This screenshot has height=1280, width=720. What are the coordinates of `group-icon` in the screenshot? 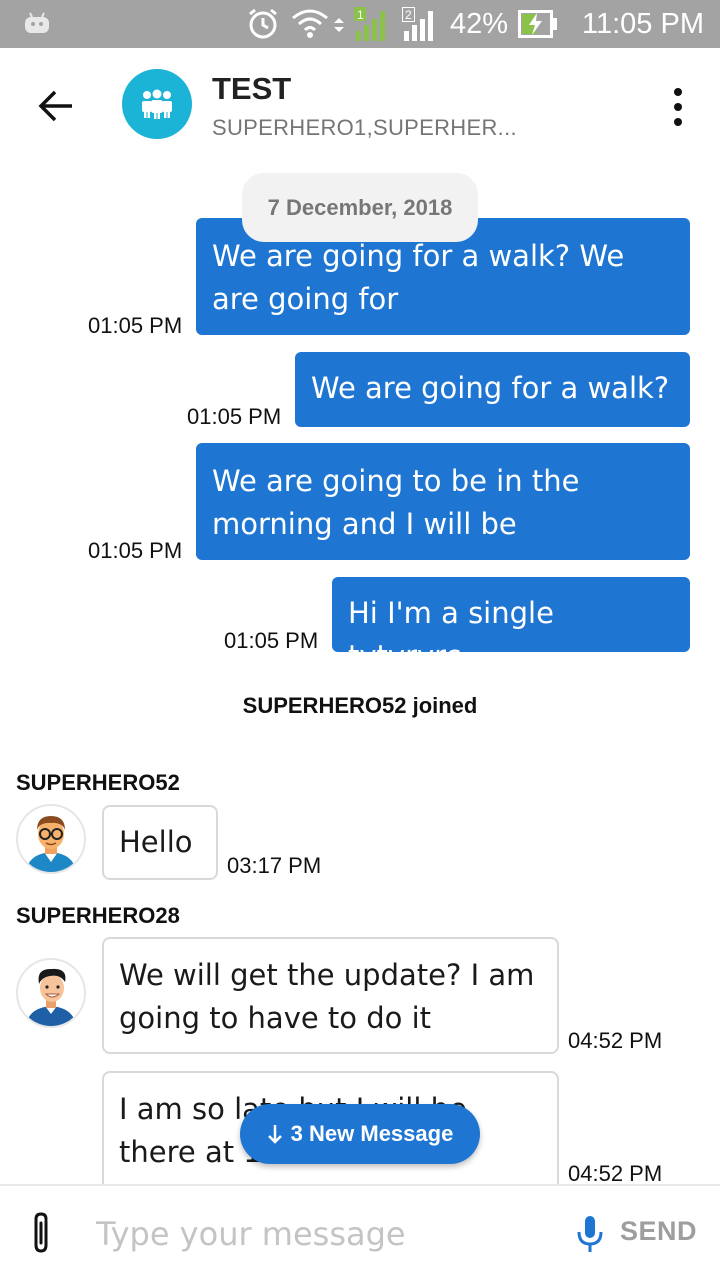 It's located at (157, 104).